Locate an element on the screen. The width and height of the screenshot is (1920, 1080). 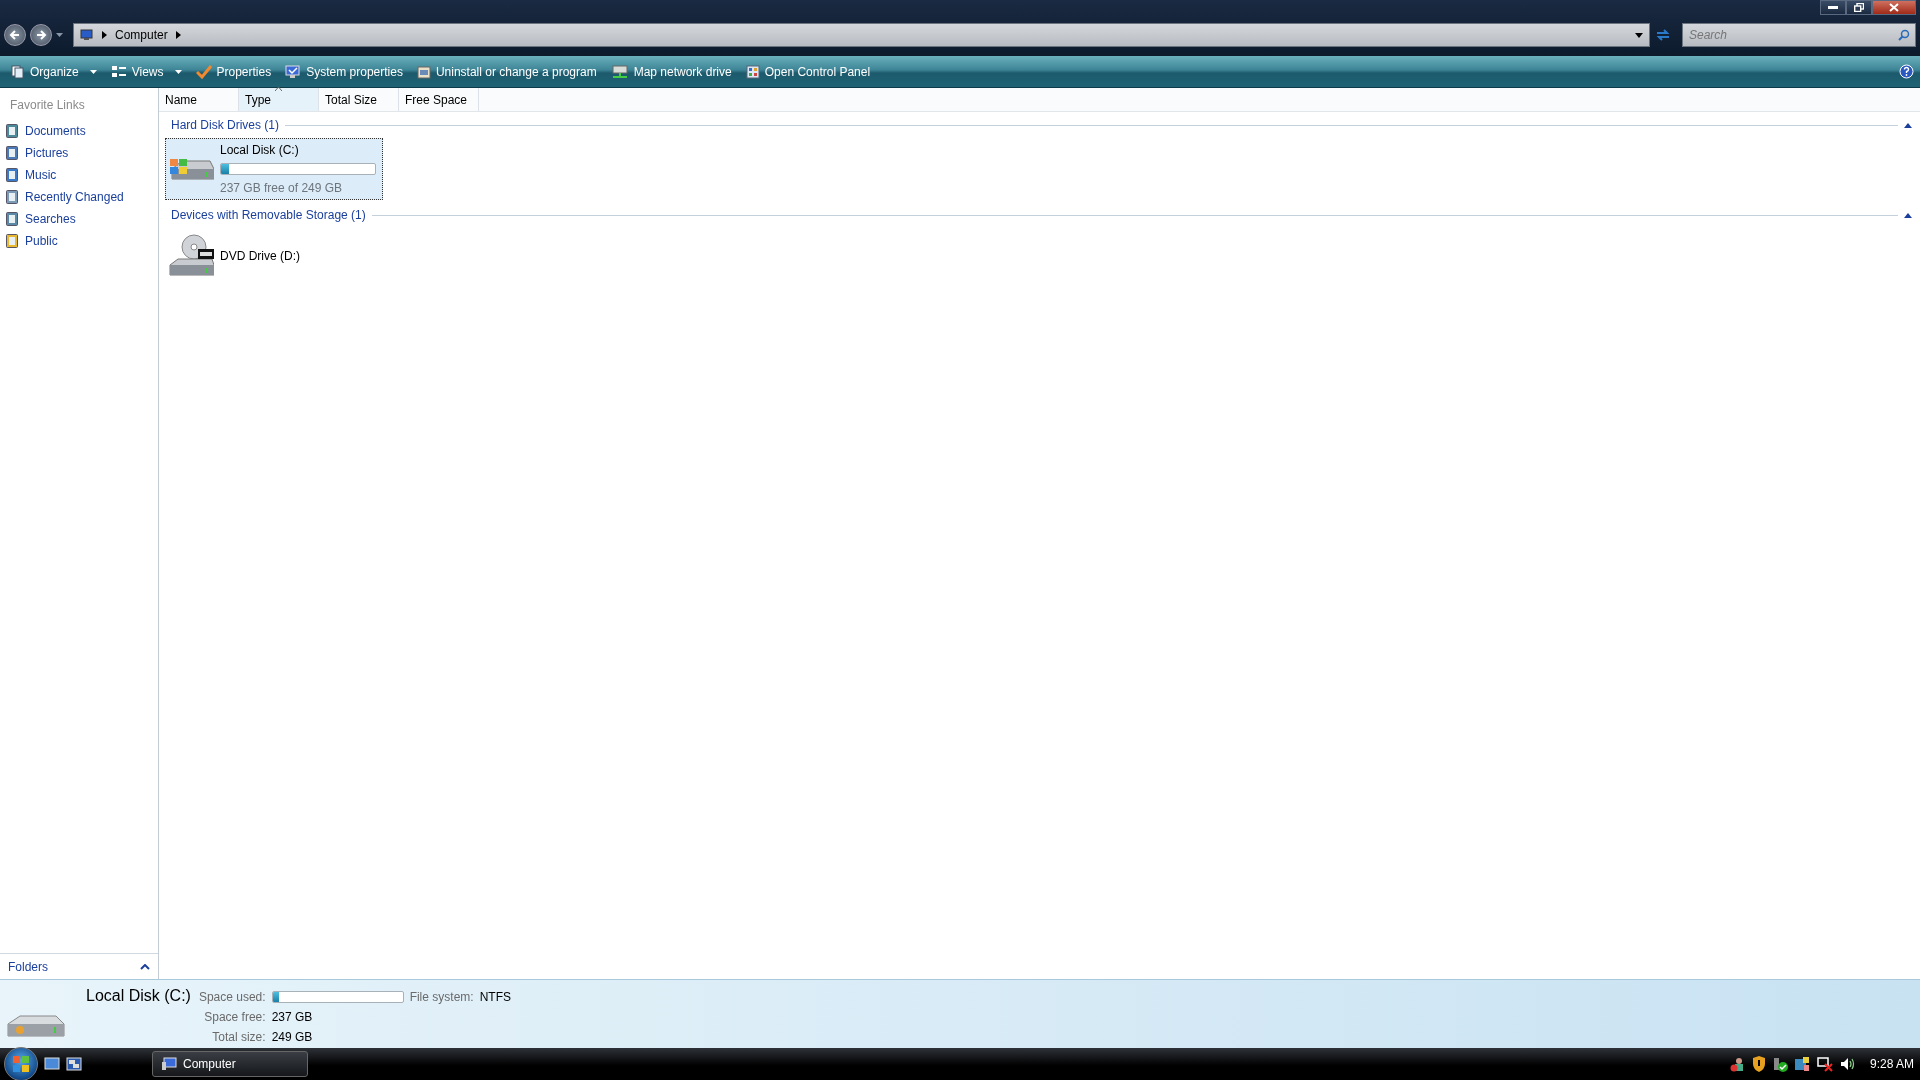
minimize-icon is located at coordinates (1833, 7).